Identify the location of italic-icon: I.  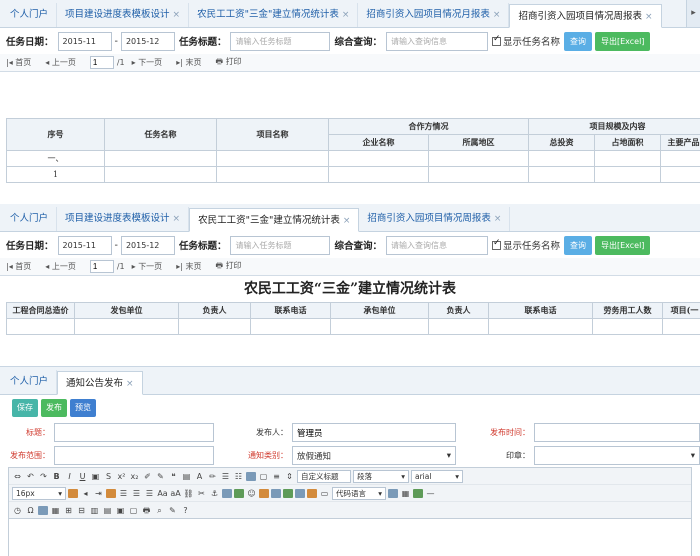
(69, 476).